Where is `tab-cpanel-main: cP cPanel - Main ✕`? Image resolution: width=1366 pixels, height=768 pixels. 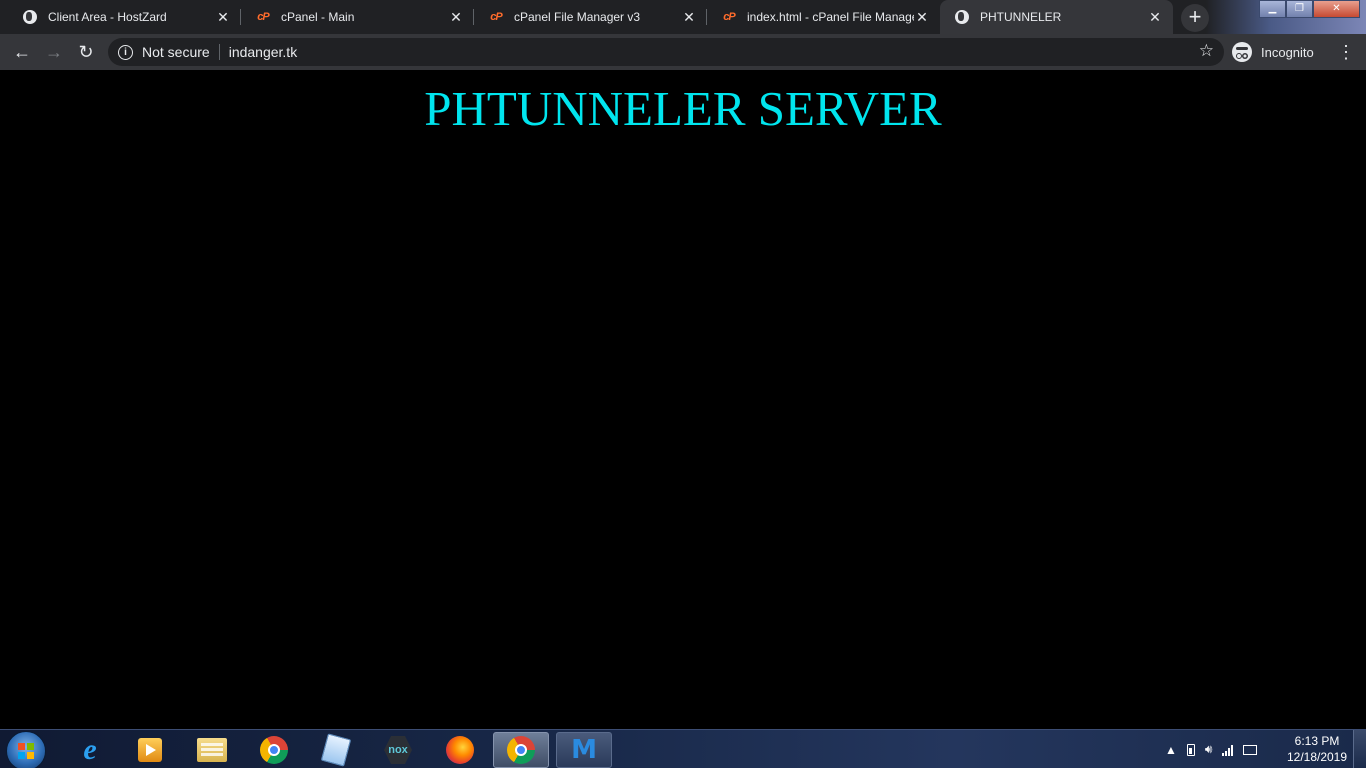
tab-cpanel-main: cP cPanel - Main ✕ is located at coordinates (357, 17).